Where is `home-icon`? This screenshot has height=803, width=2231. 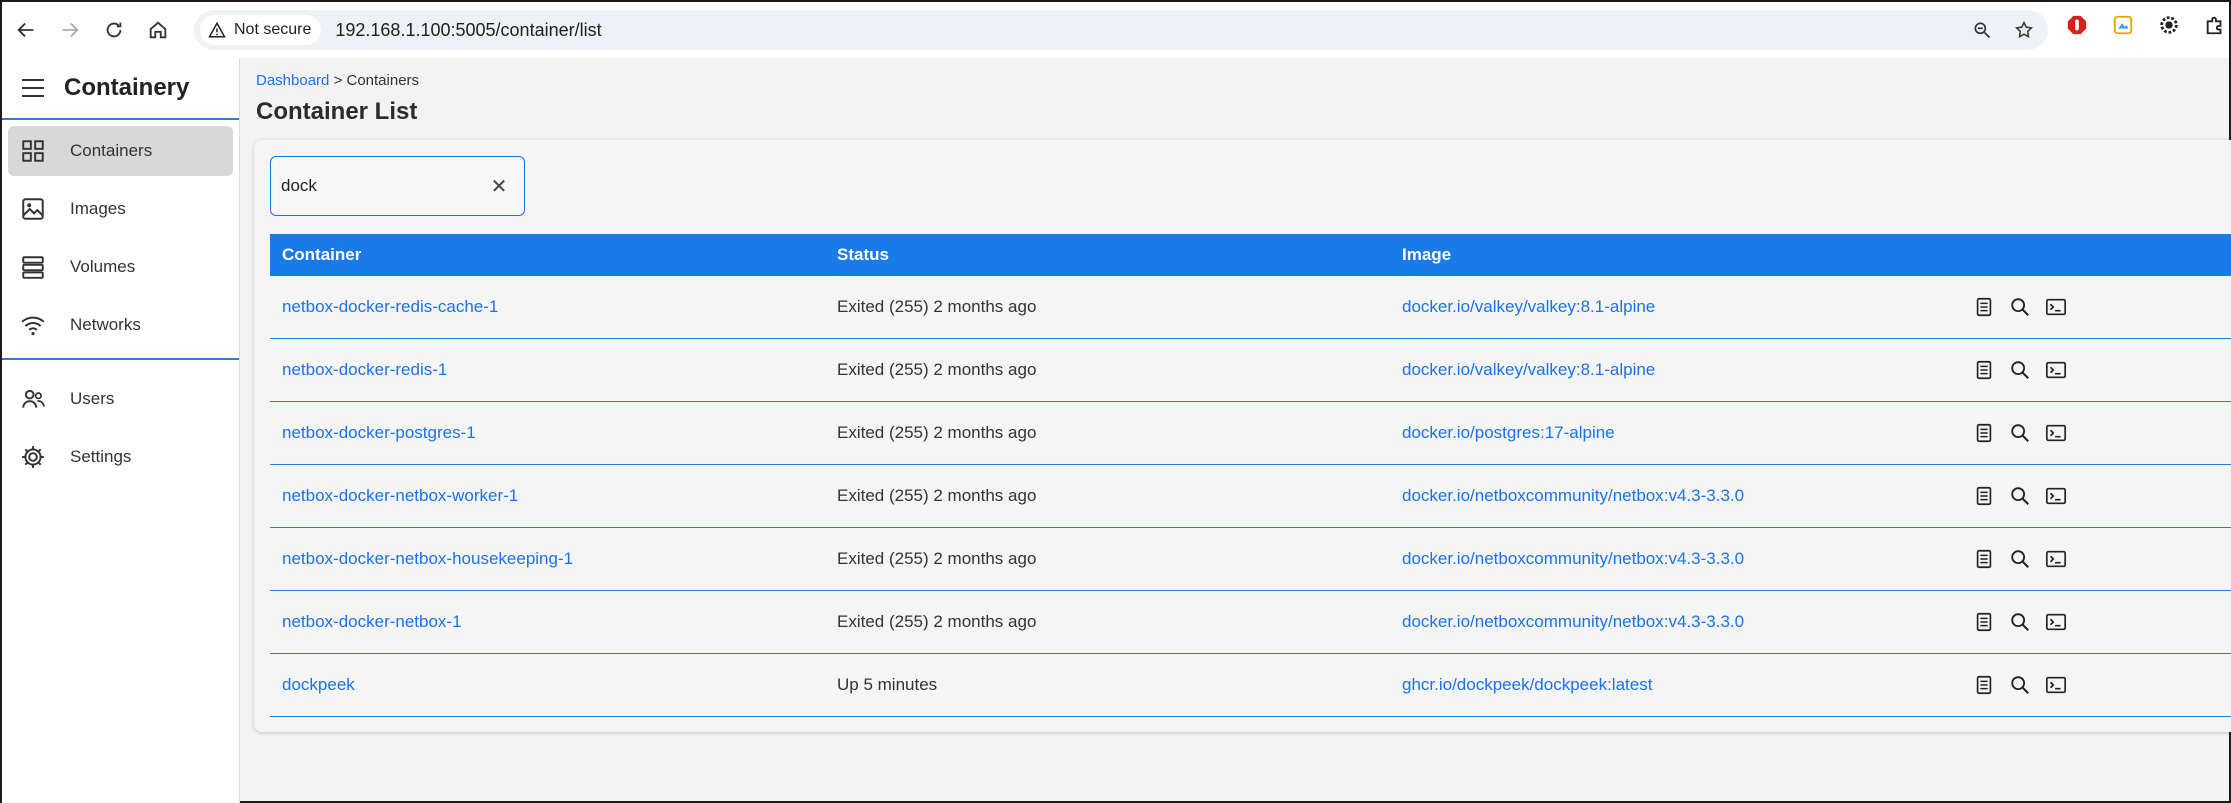
home-icon is located at coordinates (158, 30).